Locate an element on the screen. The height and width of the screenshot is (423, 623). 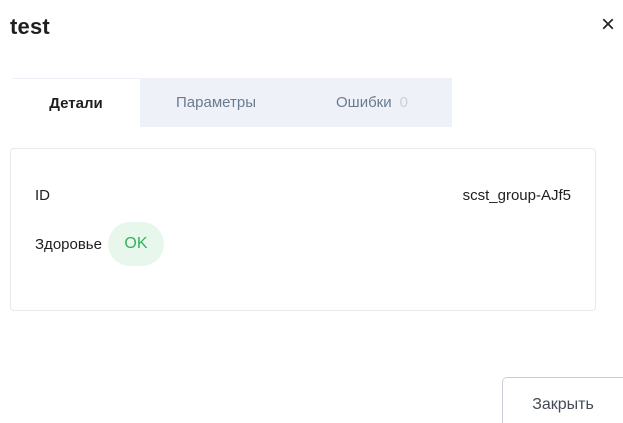
tab-details: Детали is located at coordinates (76, 102).